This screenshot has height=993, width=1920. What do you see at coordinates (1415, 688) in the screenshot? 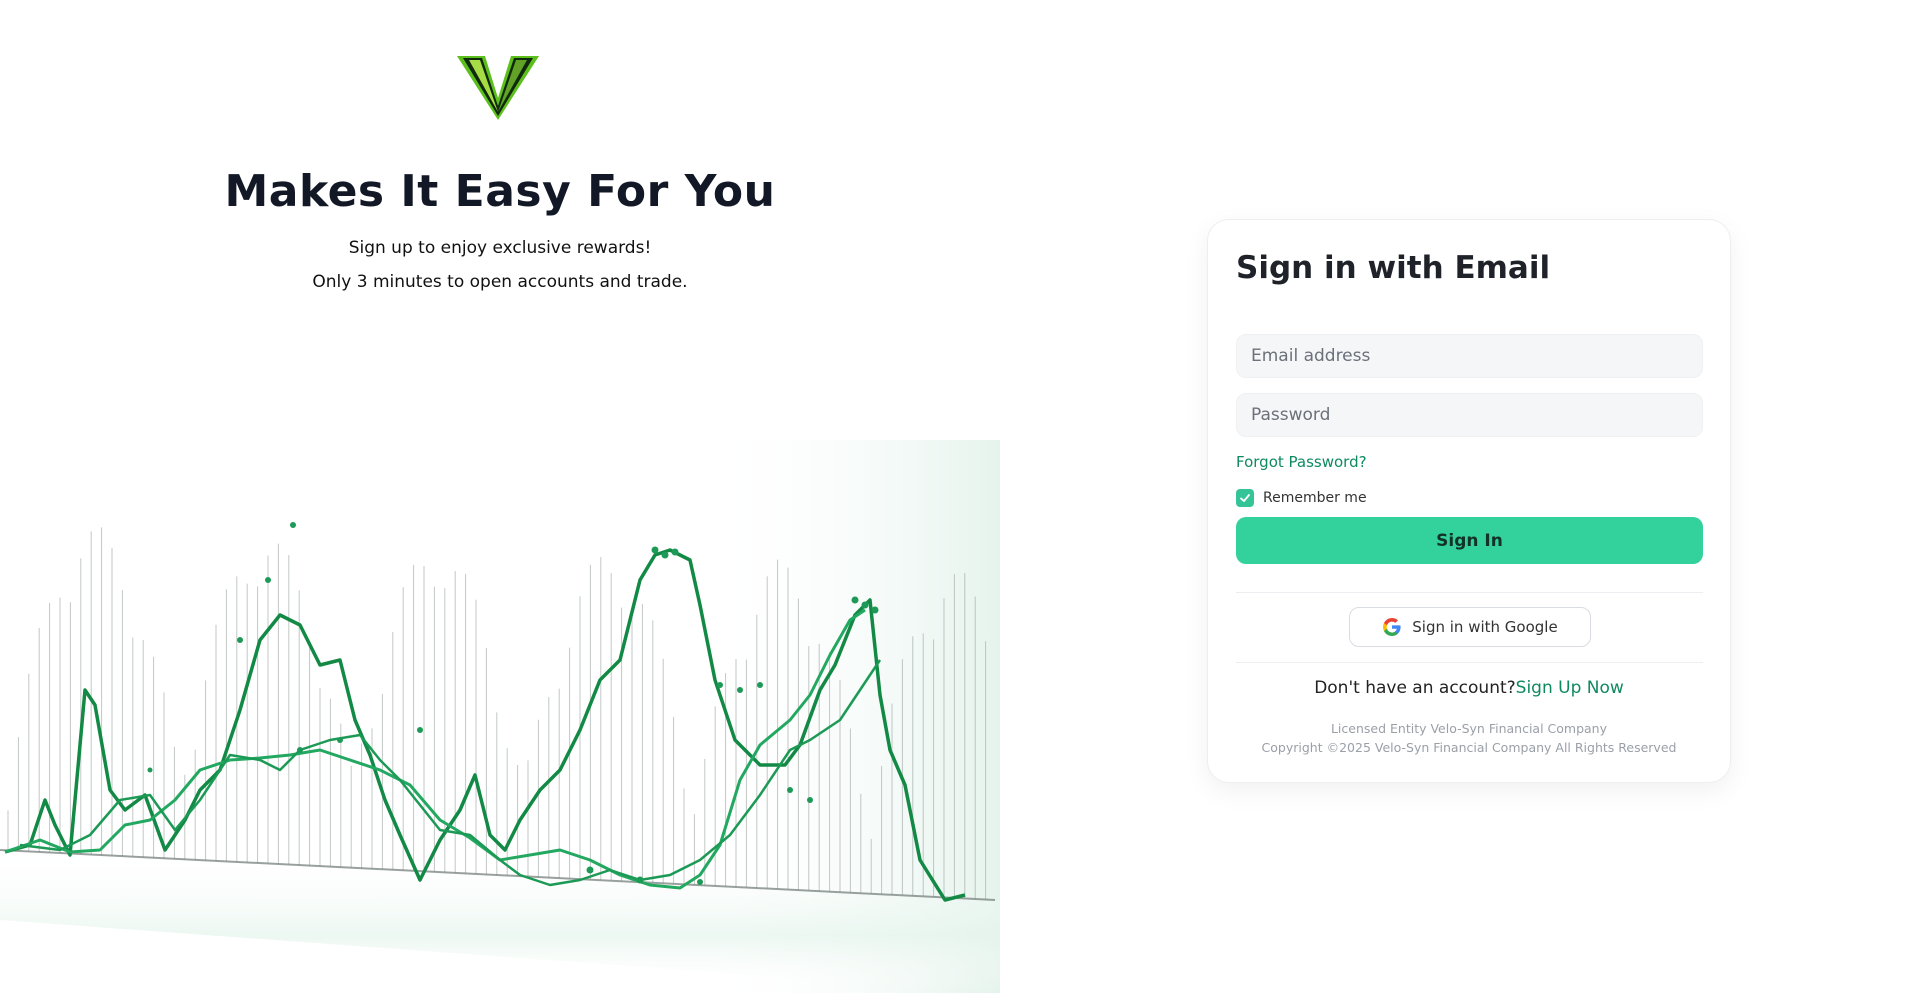
I see `no-account-text: Don't have an account?` at bounding box center [1415, 688].